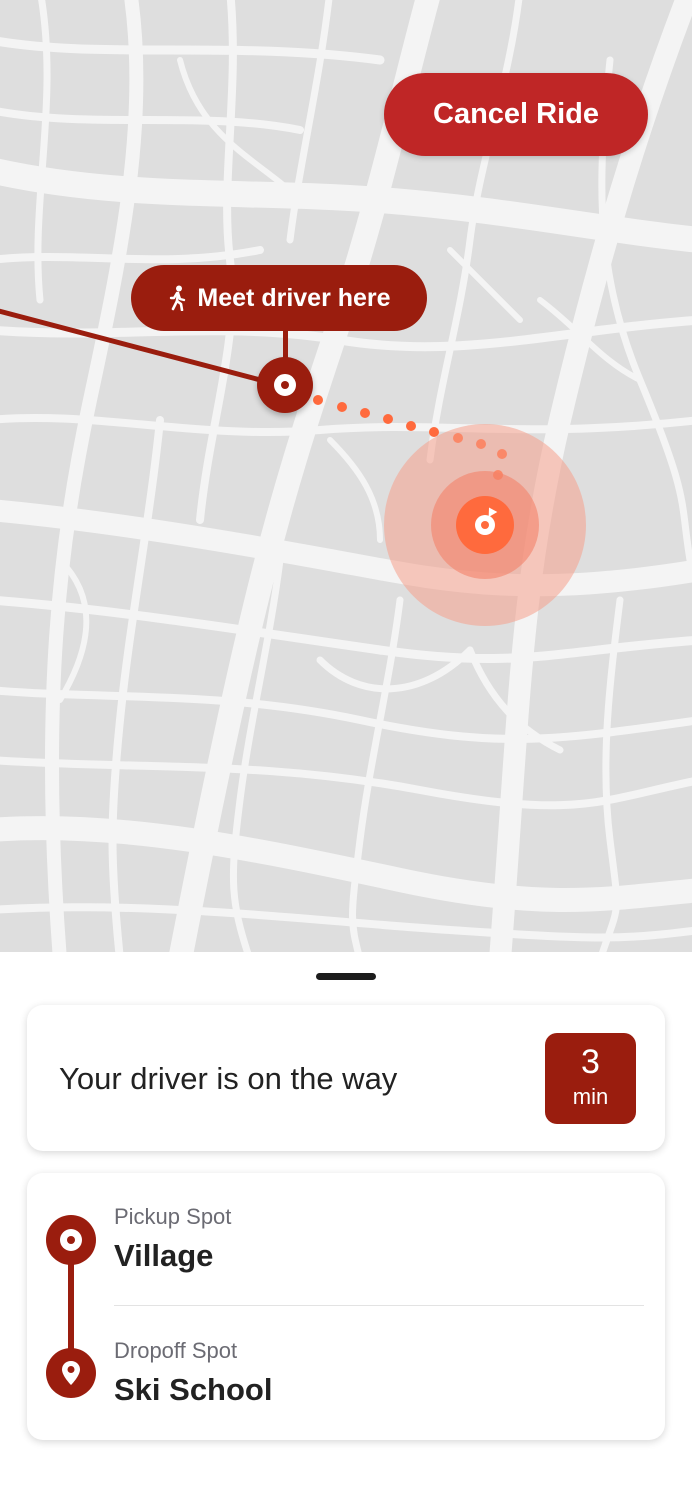 Image resolution: width=692 pixels, height=1500 pixels. I want to click on meet-driver-tag: Meet driver here, so click(279, 298).